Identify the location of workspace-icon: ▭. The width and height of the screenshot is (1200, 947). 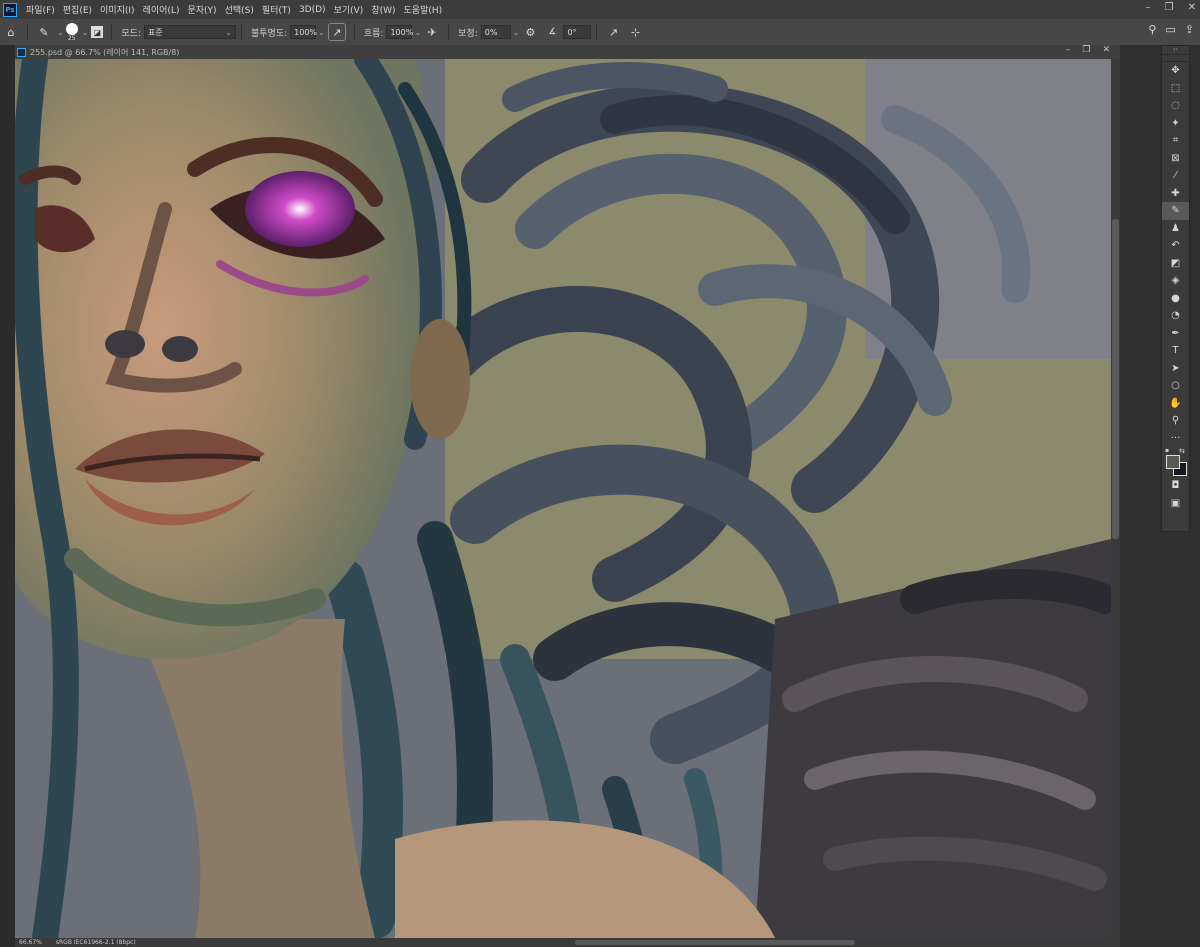
(1170, 29).